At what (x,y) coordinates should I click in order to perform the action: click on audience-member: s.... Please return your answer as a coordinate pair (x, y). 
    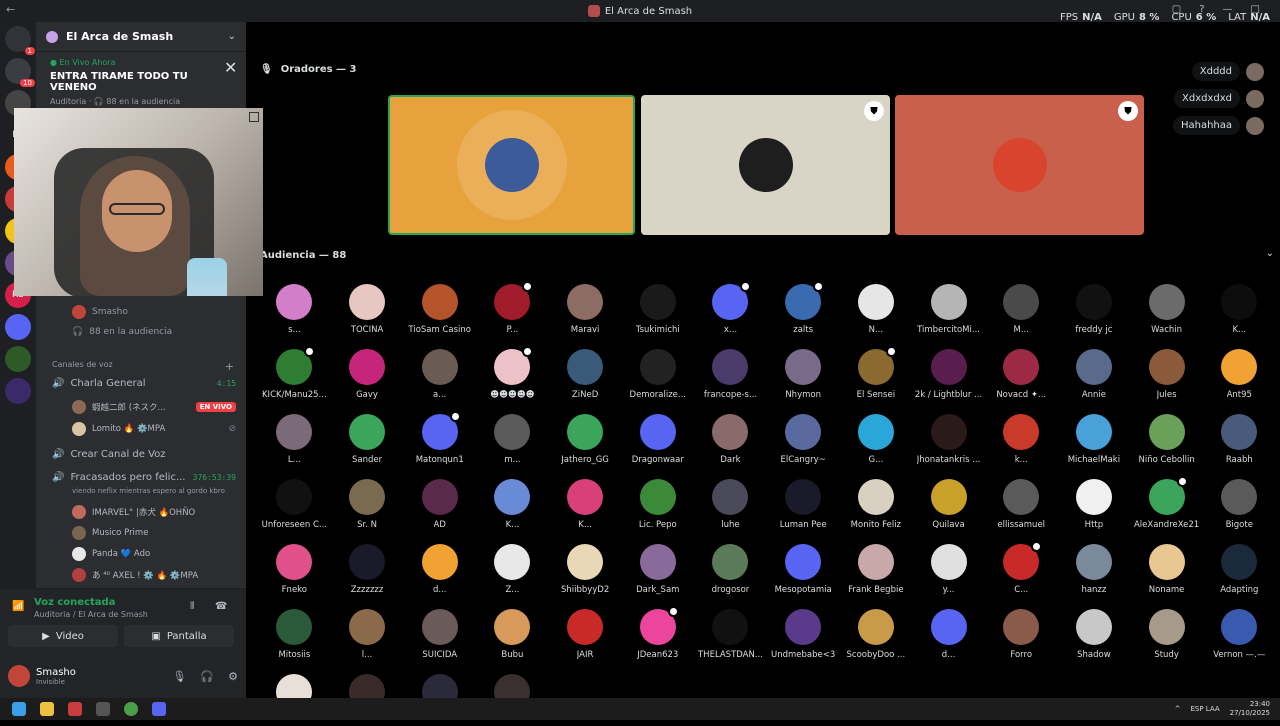
    Looking at the image, I should click on (294, 310).